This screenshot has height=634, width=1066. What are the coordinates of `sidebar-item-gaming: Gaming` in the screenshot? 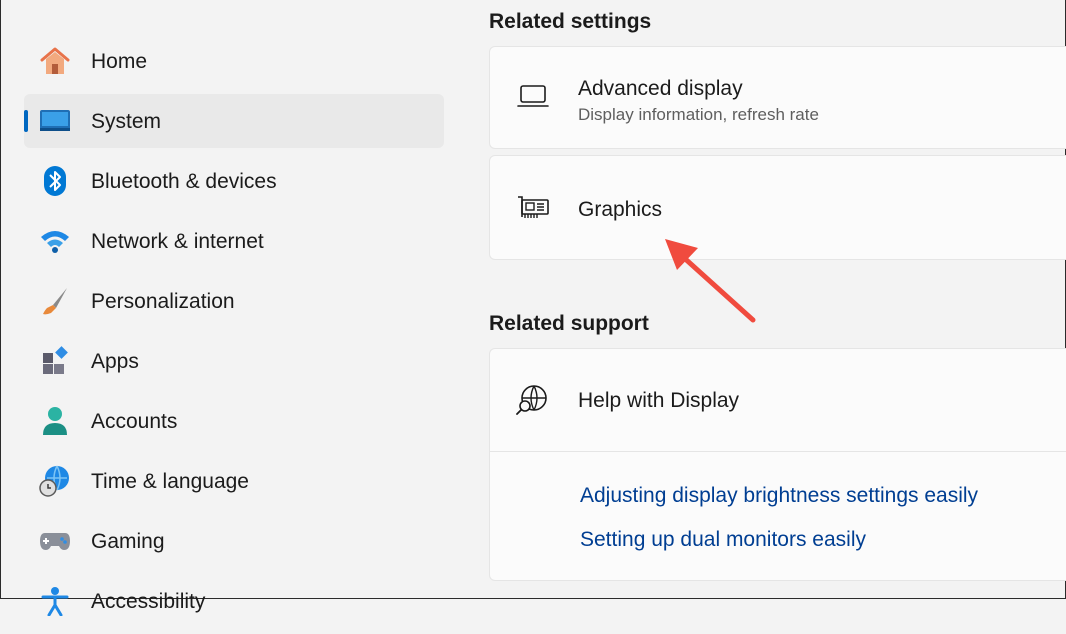 It's located at (234, 541).